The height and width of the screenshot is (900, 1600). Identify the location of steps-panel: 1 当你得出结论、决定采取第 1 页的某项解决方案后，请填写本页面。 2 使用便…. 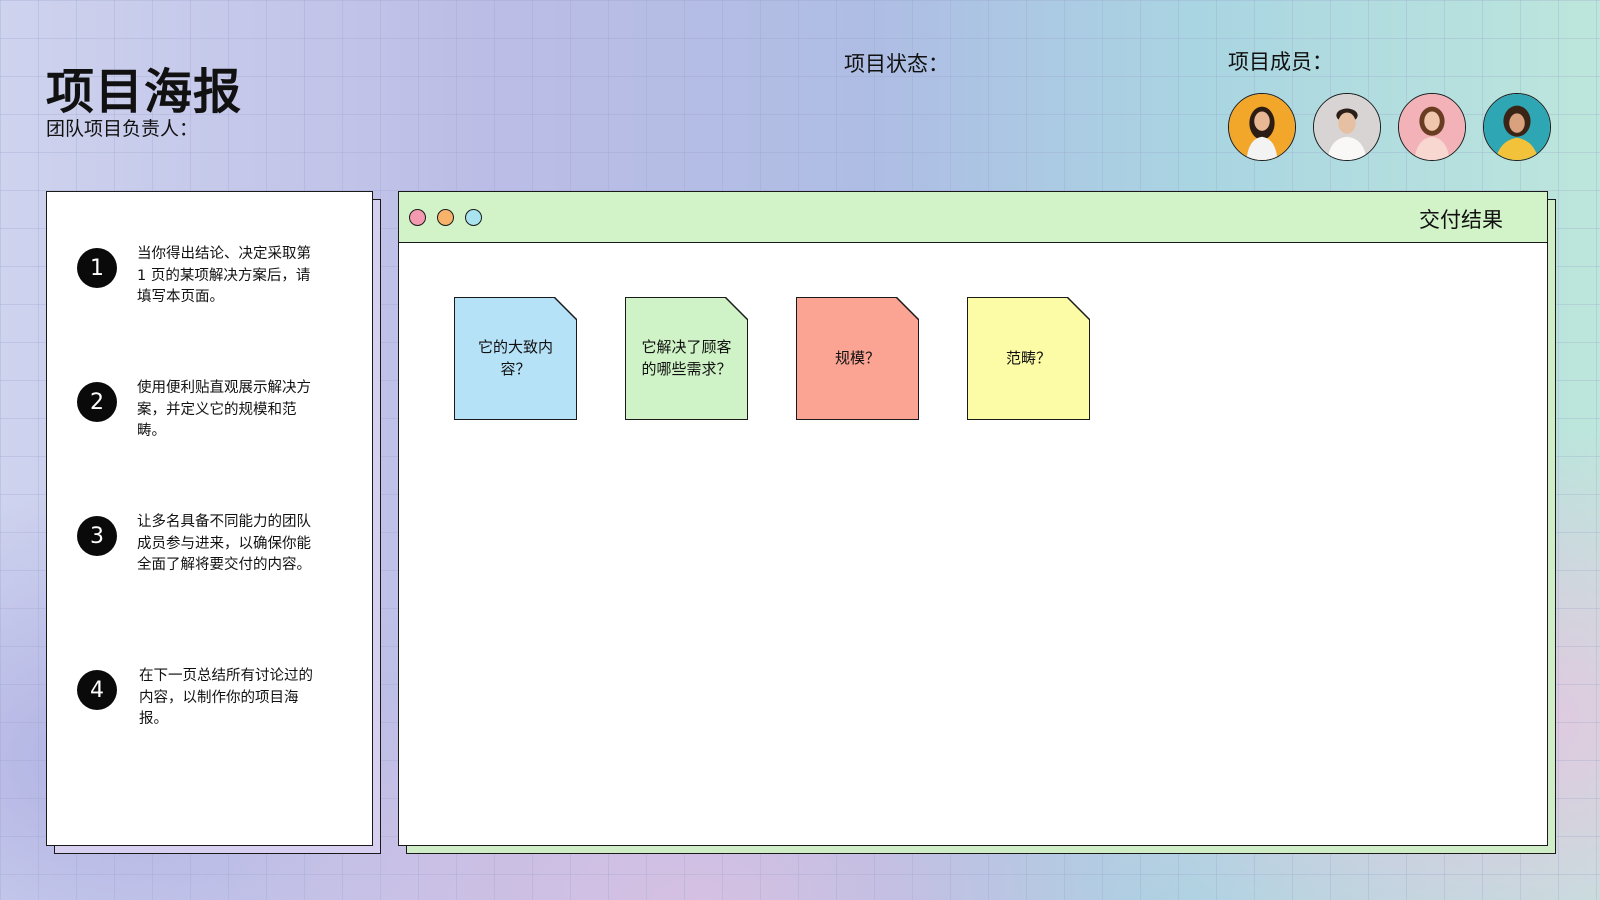
(209, 518).